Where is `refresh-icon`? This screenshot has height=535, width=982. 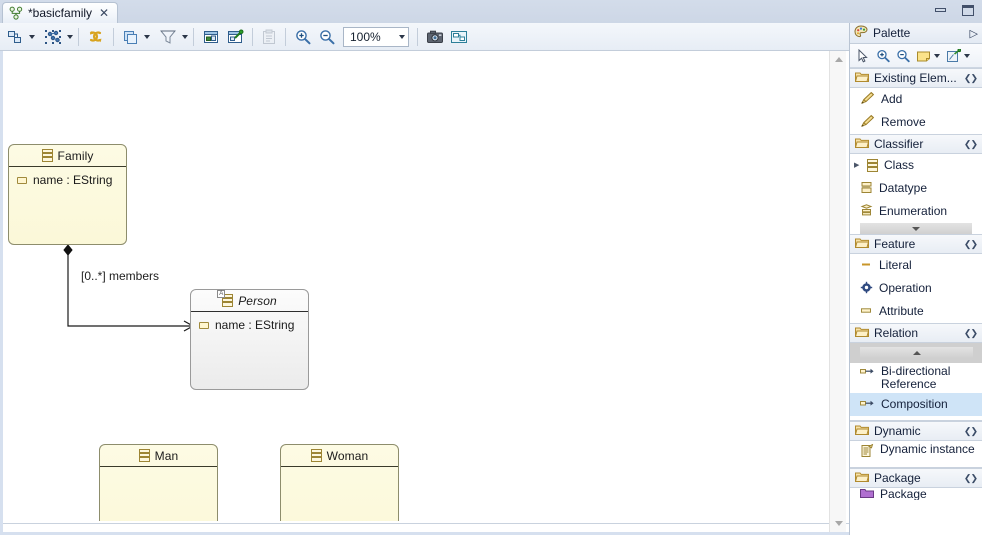 refresh-icon is located at coordinates (96, 37).